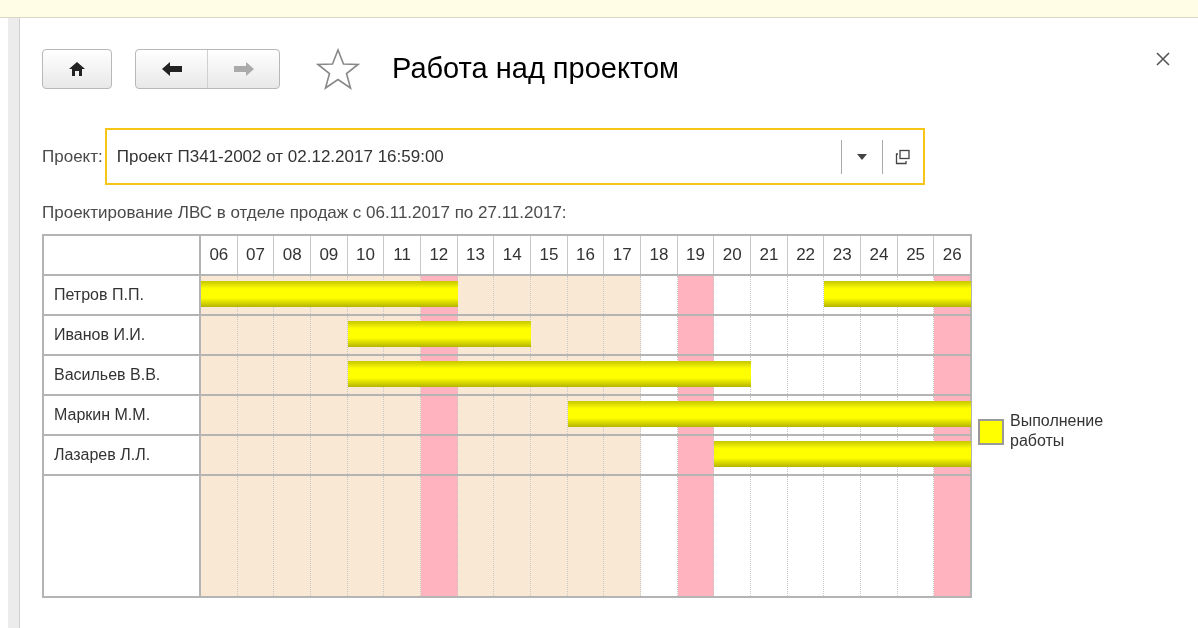  I want to click on home-icon, so click(77, 69).